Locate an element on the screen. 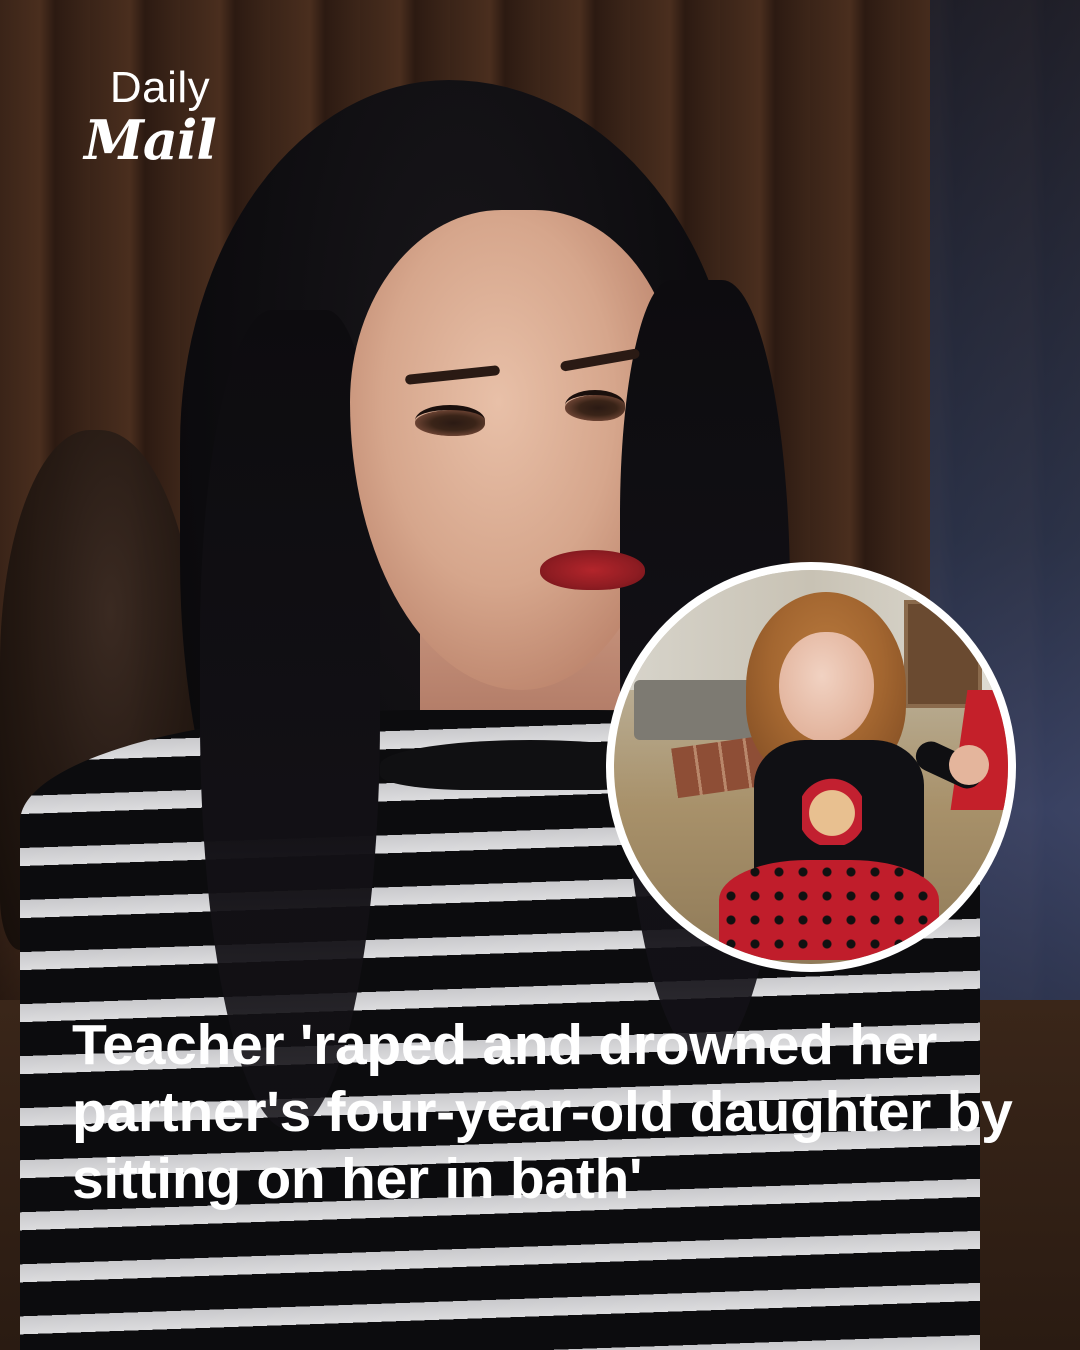  inset-photo-frame is located at coordinates (811, 767).